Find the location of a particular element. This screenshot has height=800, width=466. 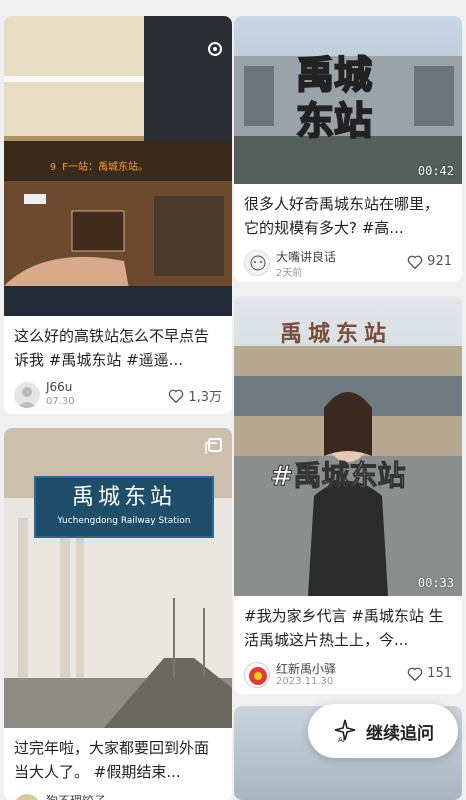

like-button: 921 is located at coordinates (429, 261).